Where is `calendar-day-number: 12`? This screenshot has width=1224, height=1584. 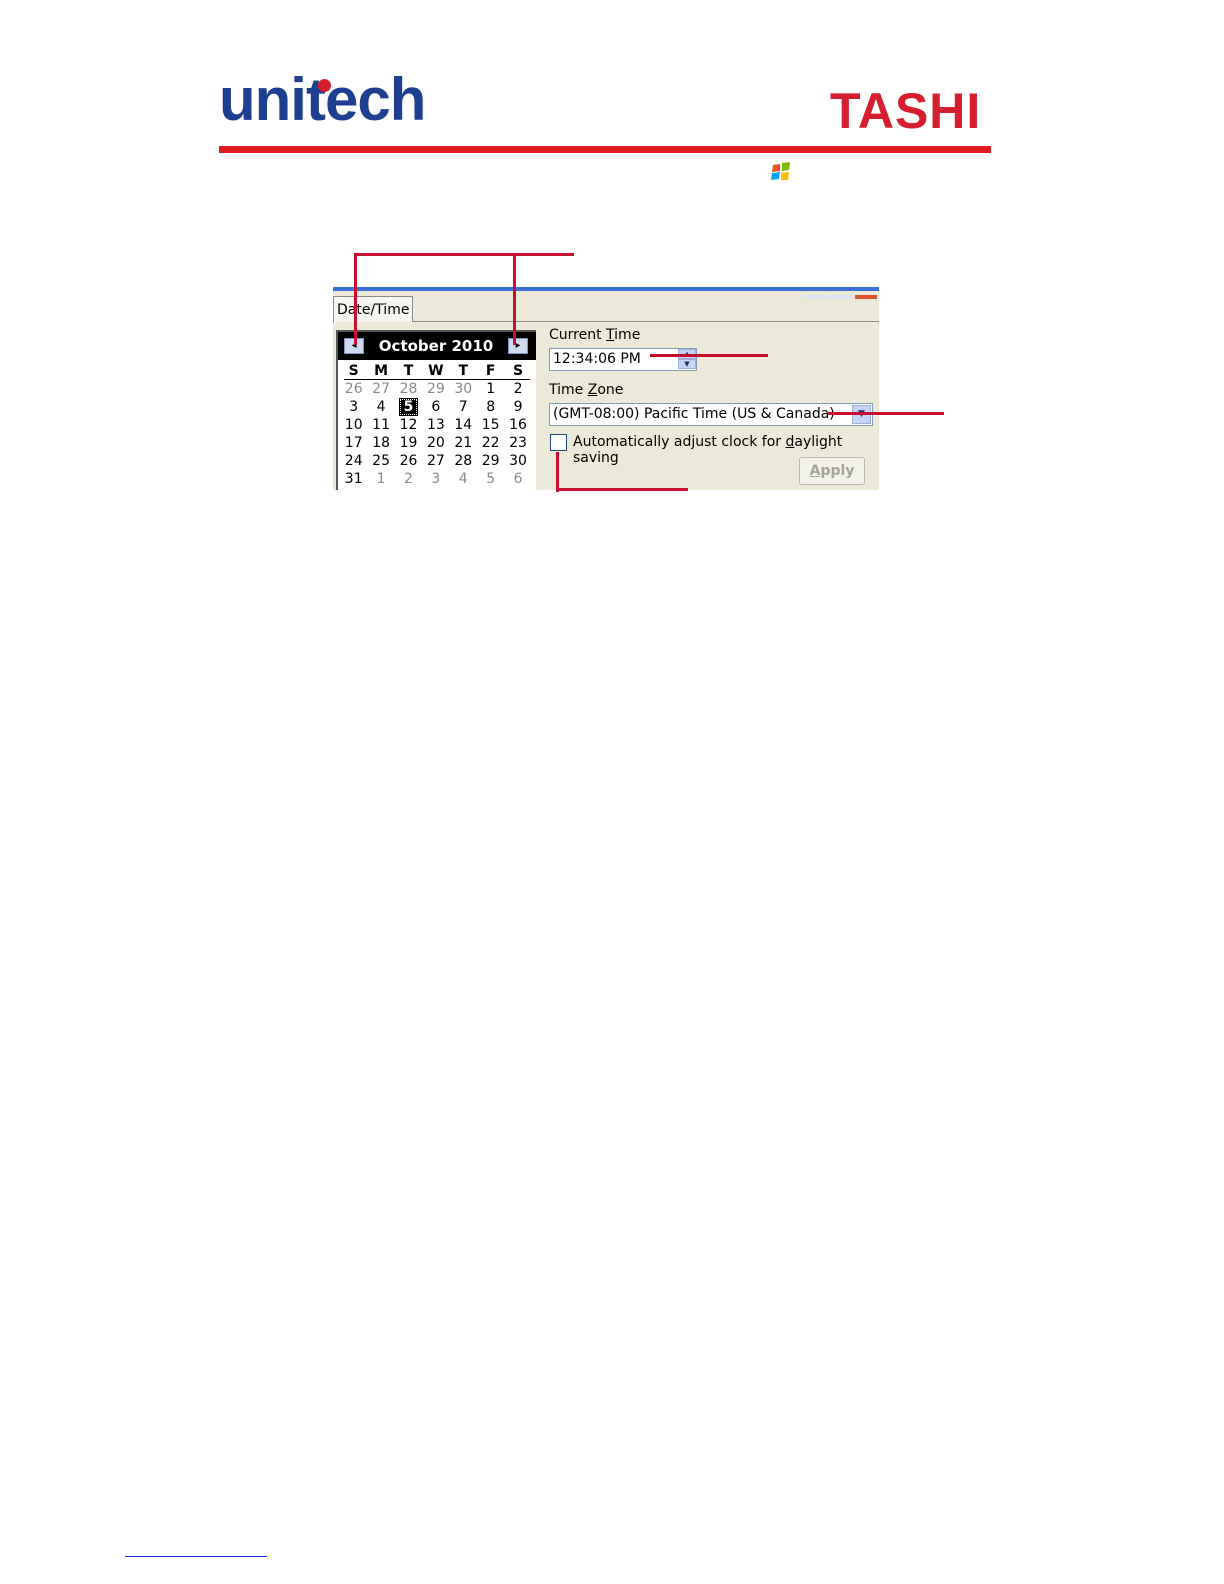 calendar-day-number: 12 is located at coordinates (408, 425).